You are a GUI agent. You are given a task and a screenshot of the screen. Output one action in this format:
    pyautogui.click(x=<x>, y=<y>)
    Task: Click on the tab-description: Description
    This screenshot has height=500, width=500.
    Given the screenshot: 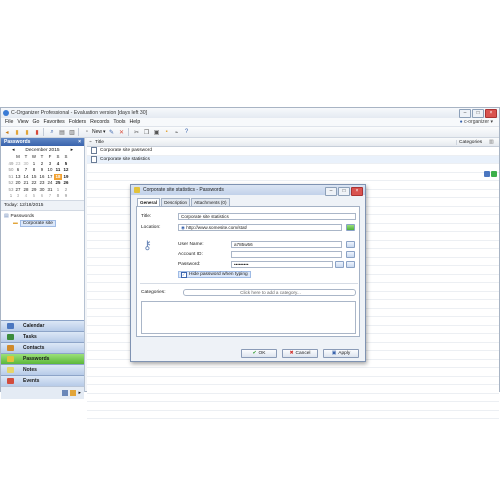 What is the action you would take?
    pyautogui.click(x=176, y=202)
    